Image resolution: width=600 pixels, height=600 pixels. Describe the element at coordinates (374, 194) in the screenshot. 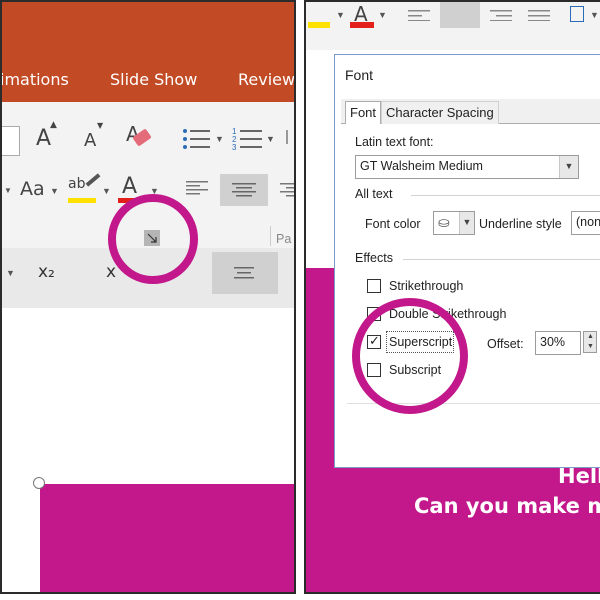

I see `all-text-label: All text` at that location.